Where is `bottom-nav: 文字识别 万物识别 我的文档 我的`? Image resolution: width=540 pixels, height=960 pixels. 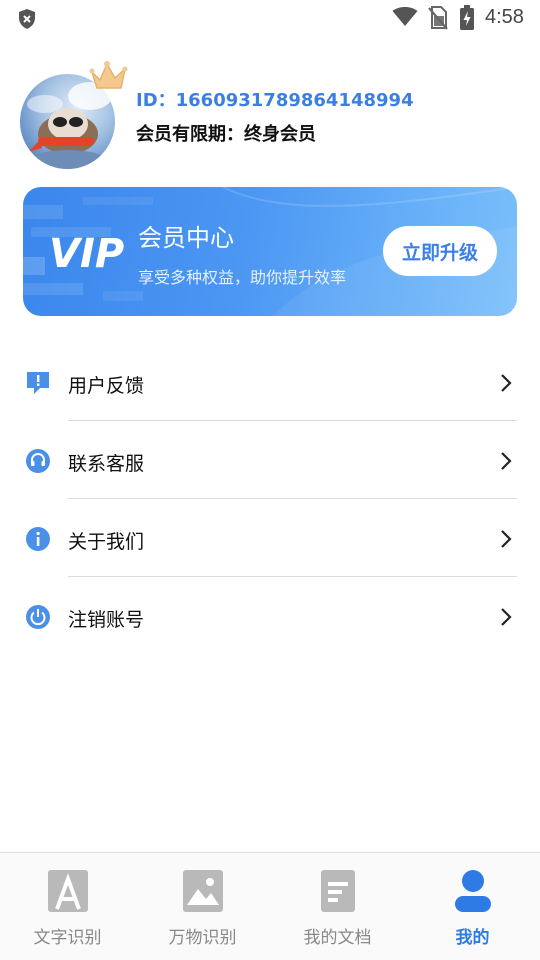
bottom-nav: 文字识别 万物识别 我的文档 我的 is located at coordinates (270, 906).